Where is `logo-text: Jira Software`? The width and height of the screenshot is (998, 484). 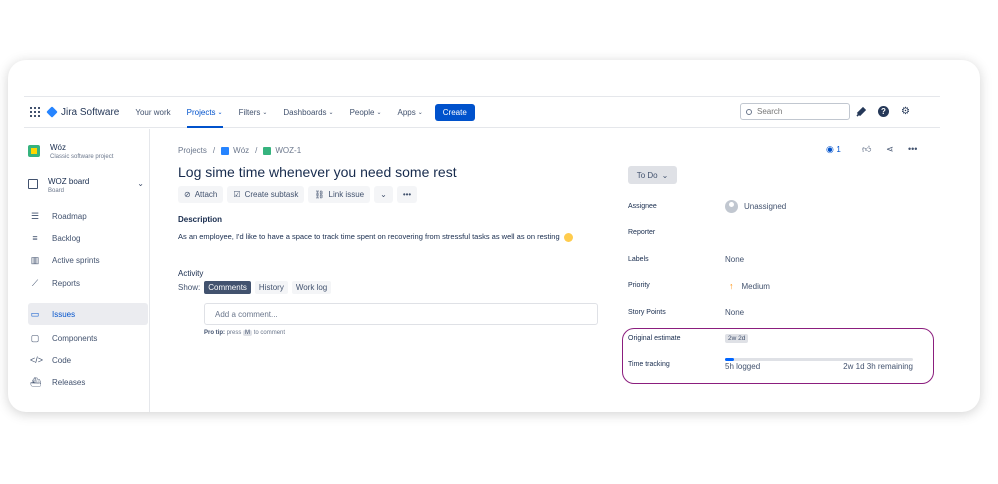
logo-text: Jira Software is located at coordinates (90, 112).